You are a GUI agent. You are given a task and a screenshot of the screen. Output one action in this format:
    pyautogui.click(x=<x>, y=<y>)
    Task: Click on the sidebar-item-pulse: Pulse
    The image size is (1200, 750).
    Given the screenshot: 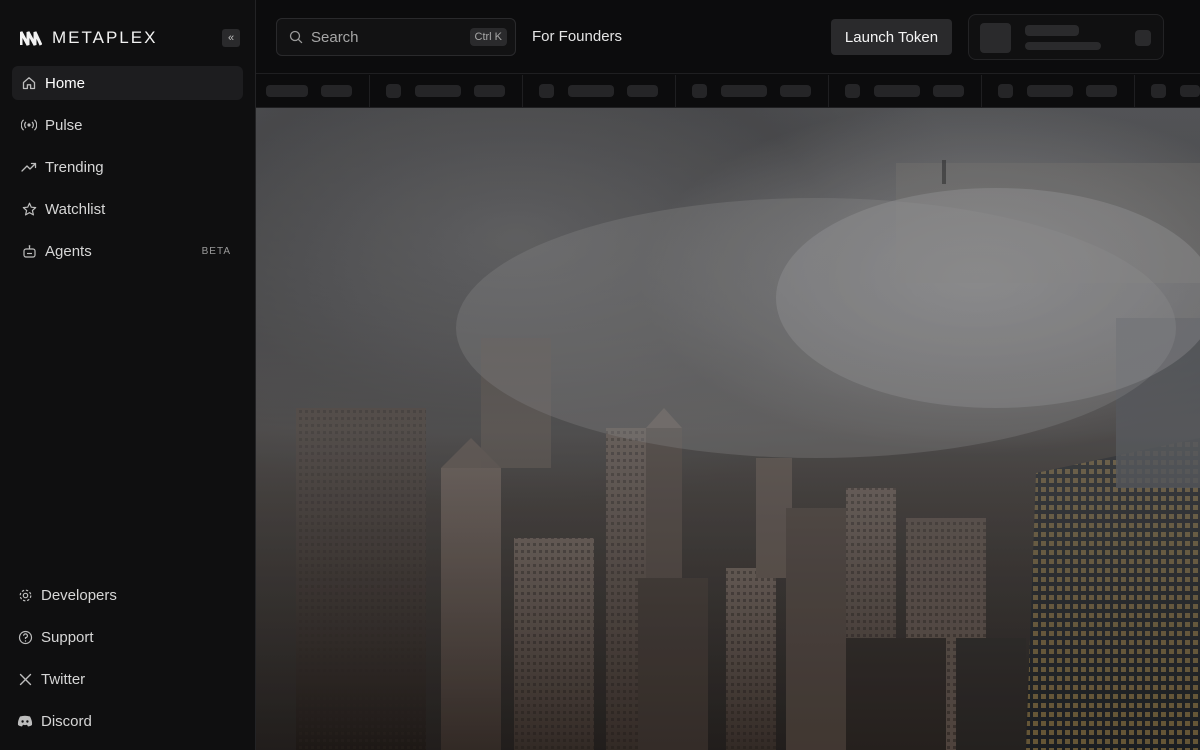 What is the action you would take?
    pyautogui.click(x=127, y=125)
    